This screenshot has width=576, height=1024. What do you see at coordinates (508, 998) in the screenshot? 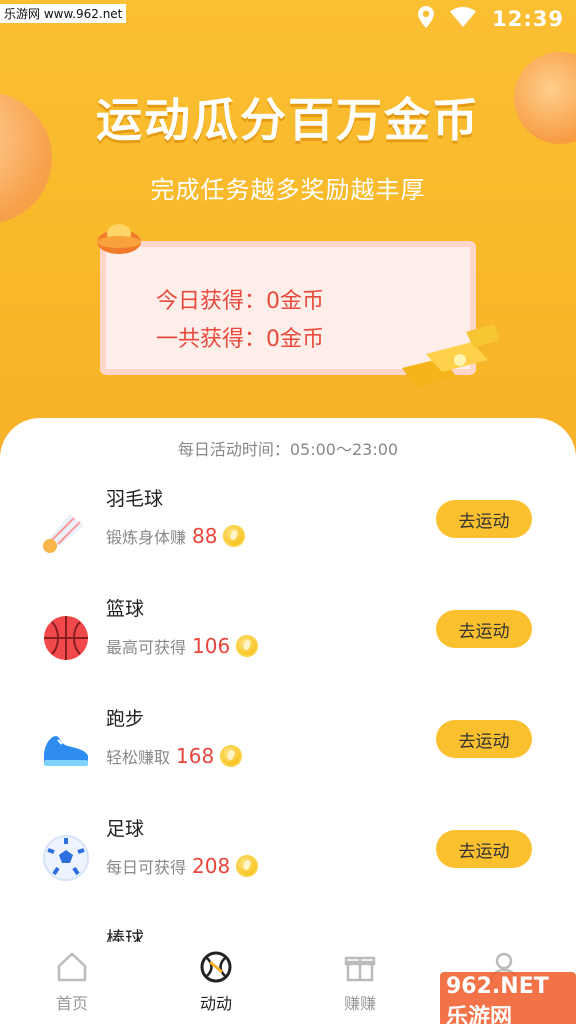
I see `site-watermark: 962.NET 乐游网` at bounding box center [508, 998].